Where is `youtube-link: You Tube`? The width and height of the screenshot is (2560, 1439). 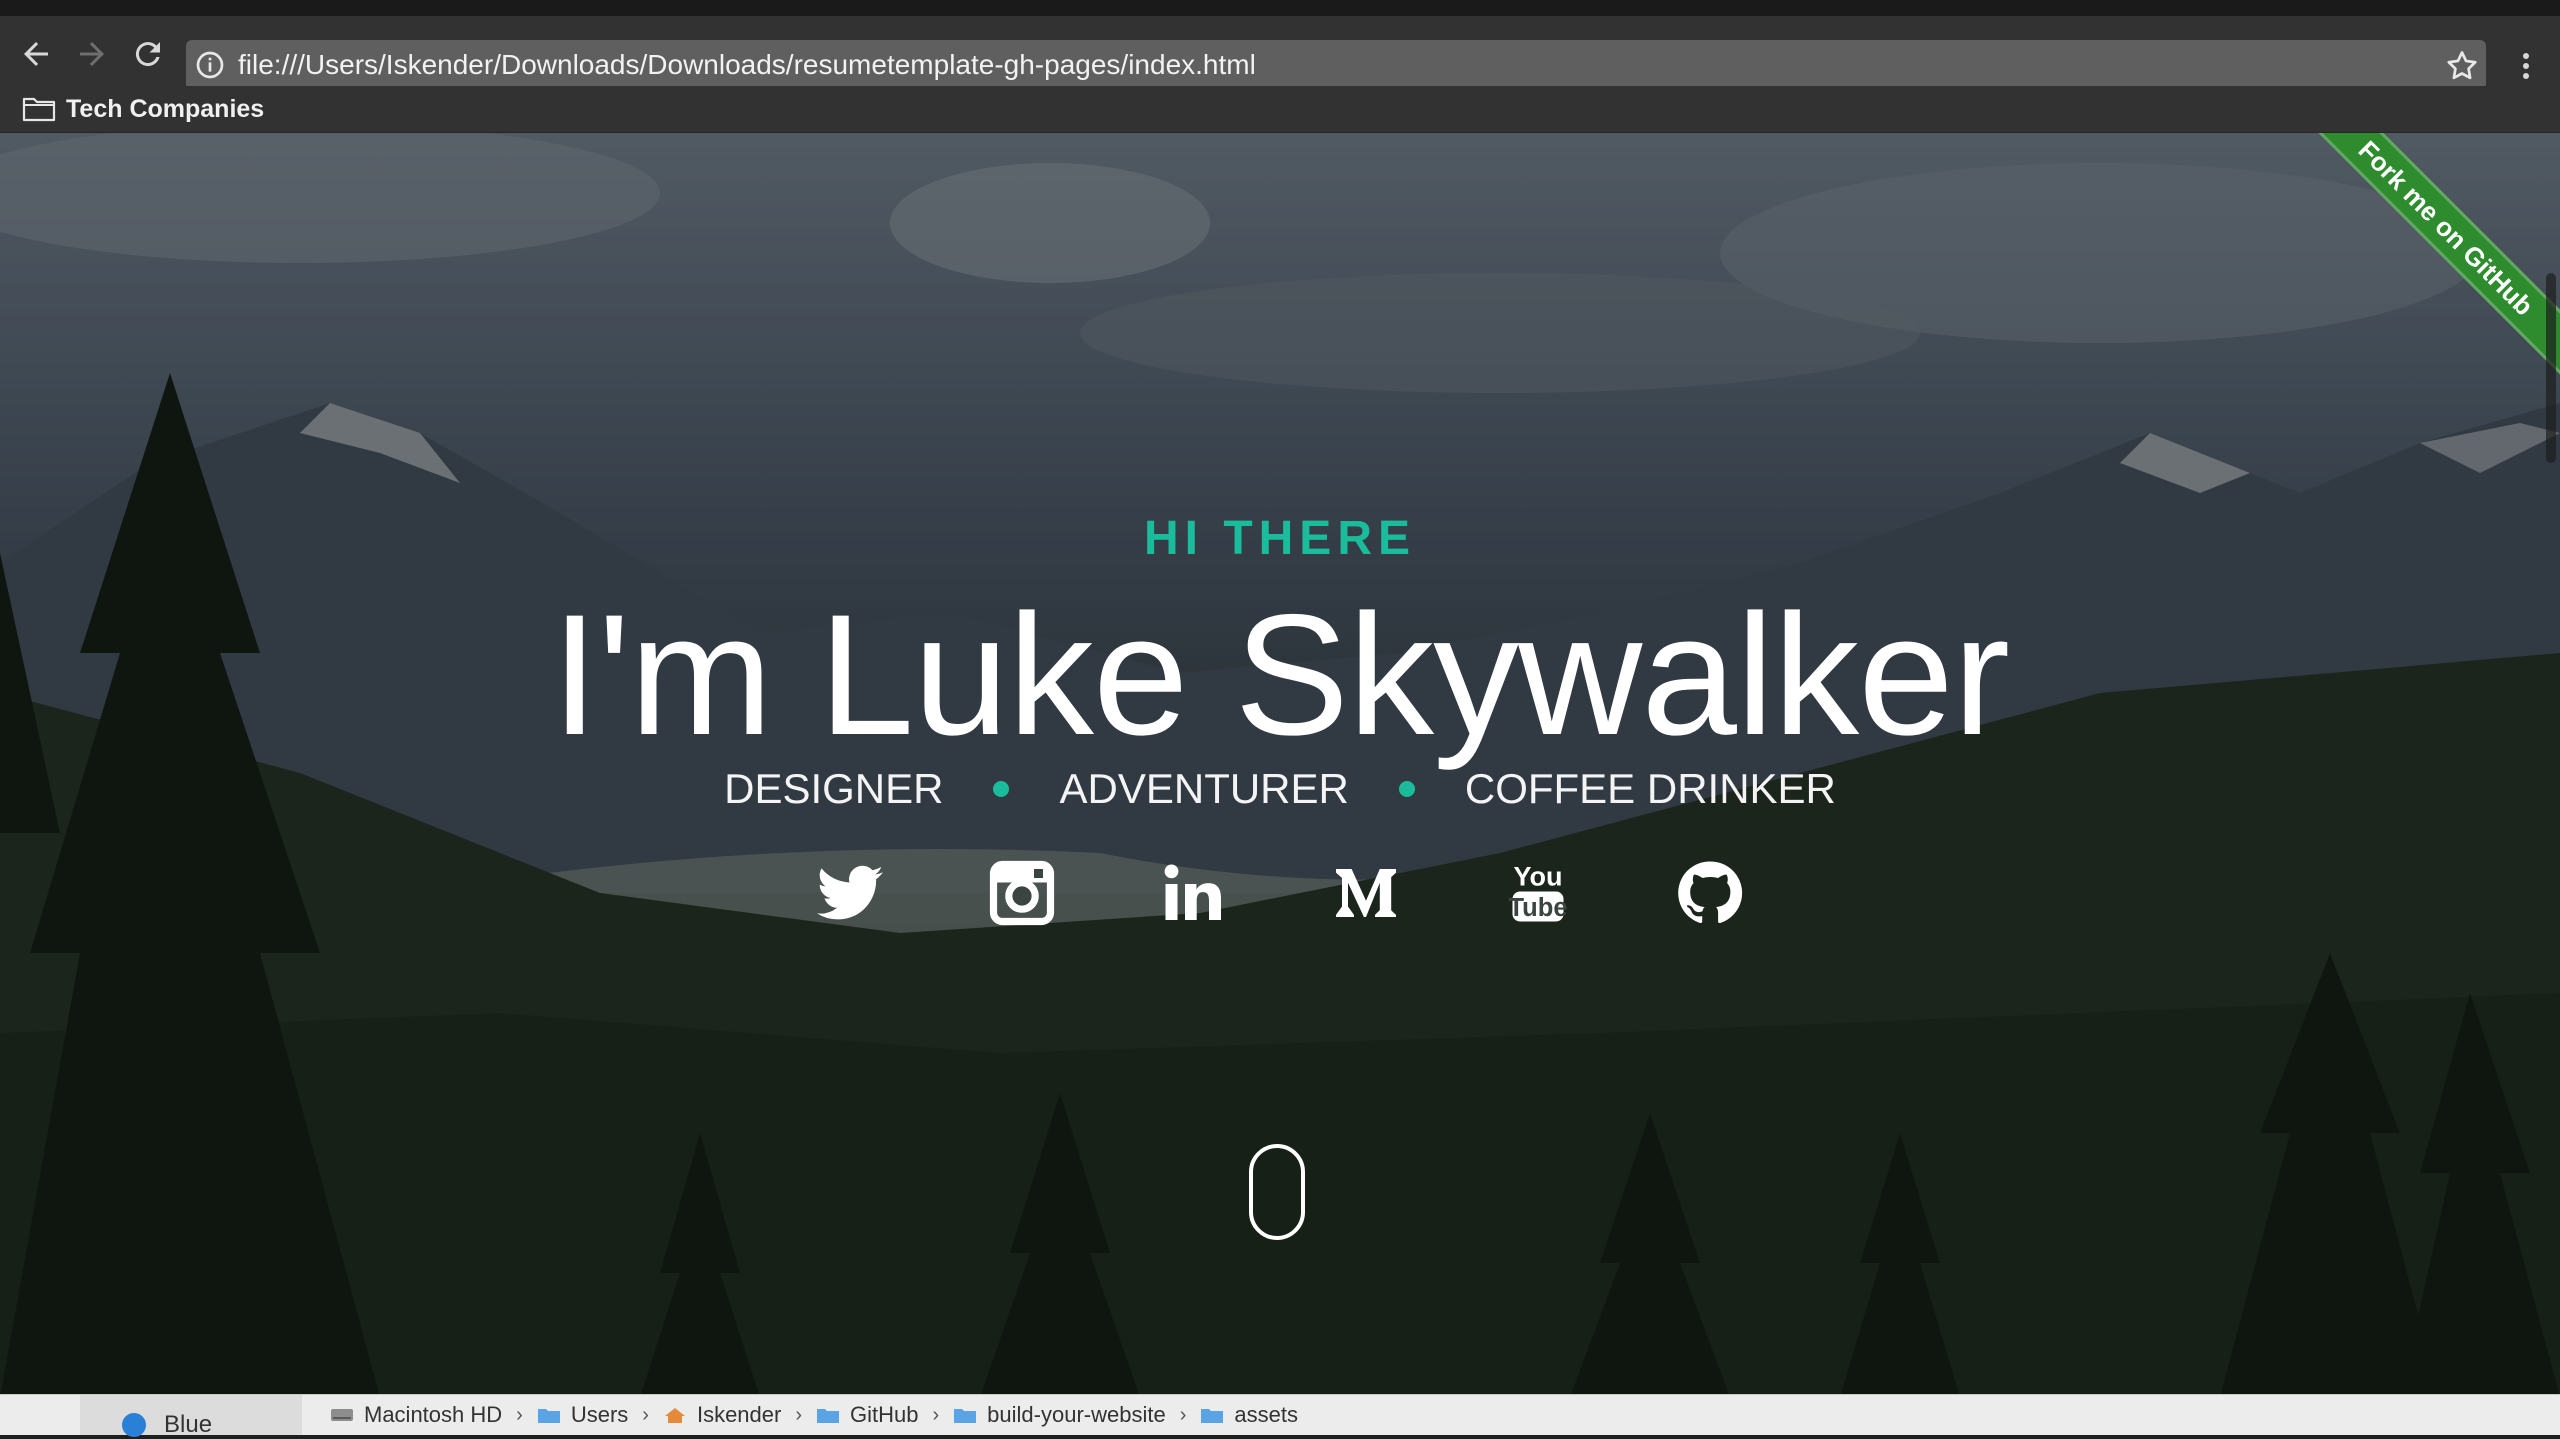
youtube-link: You Tube is located at coordinates (1538, 893).